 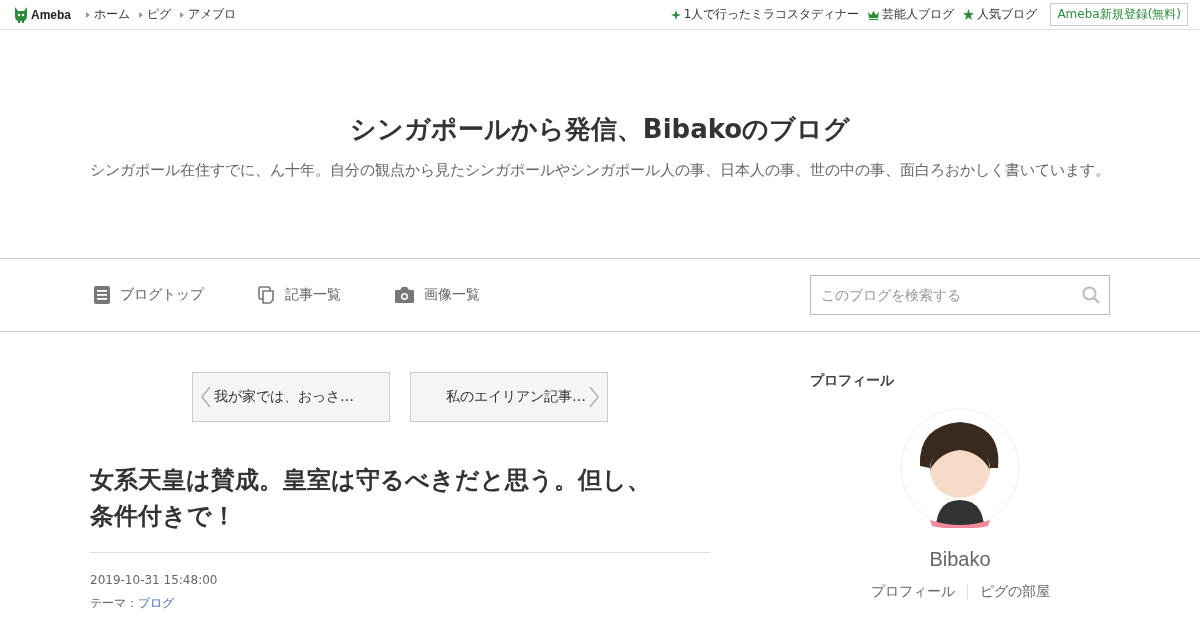 What do you see at coordinates (912, 592) in the screenshot?
I see `profile-link: プロフィール` at bounding box center [912, 592].